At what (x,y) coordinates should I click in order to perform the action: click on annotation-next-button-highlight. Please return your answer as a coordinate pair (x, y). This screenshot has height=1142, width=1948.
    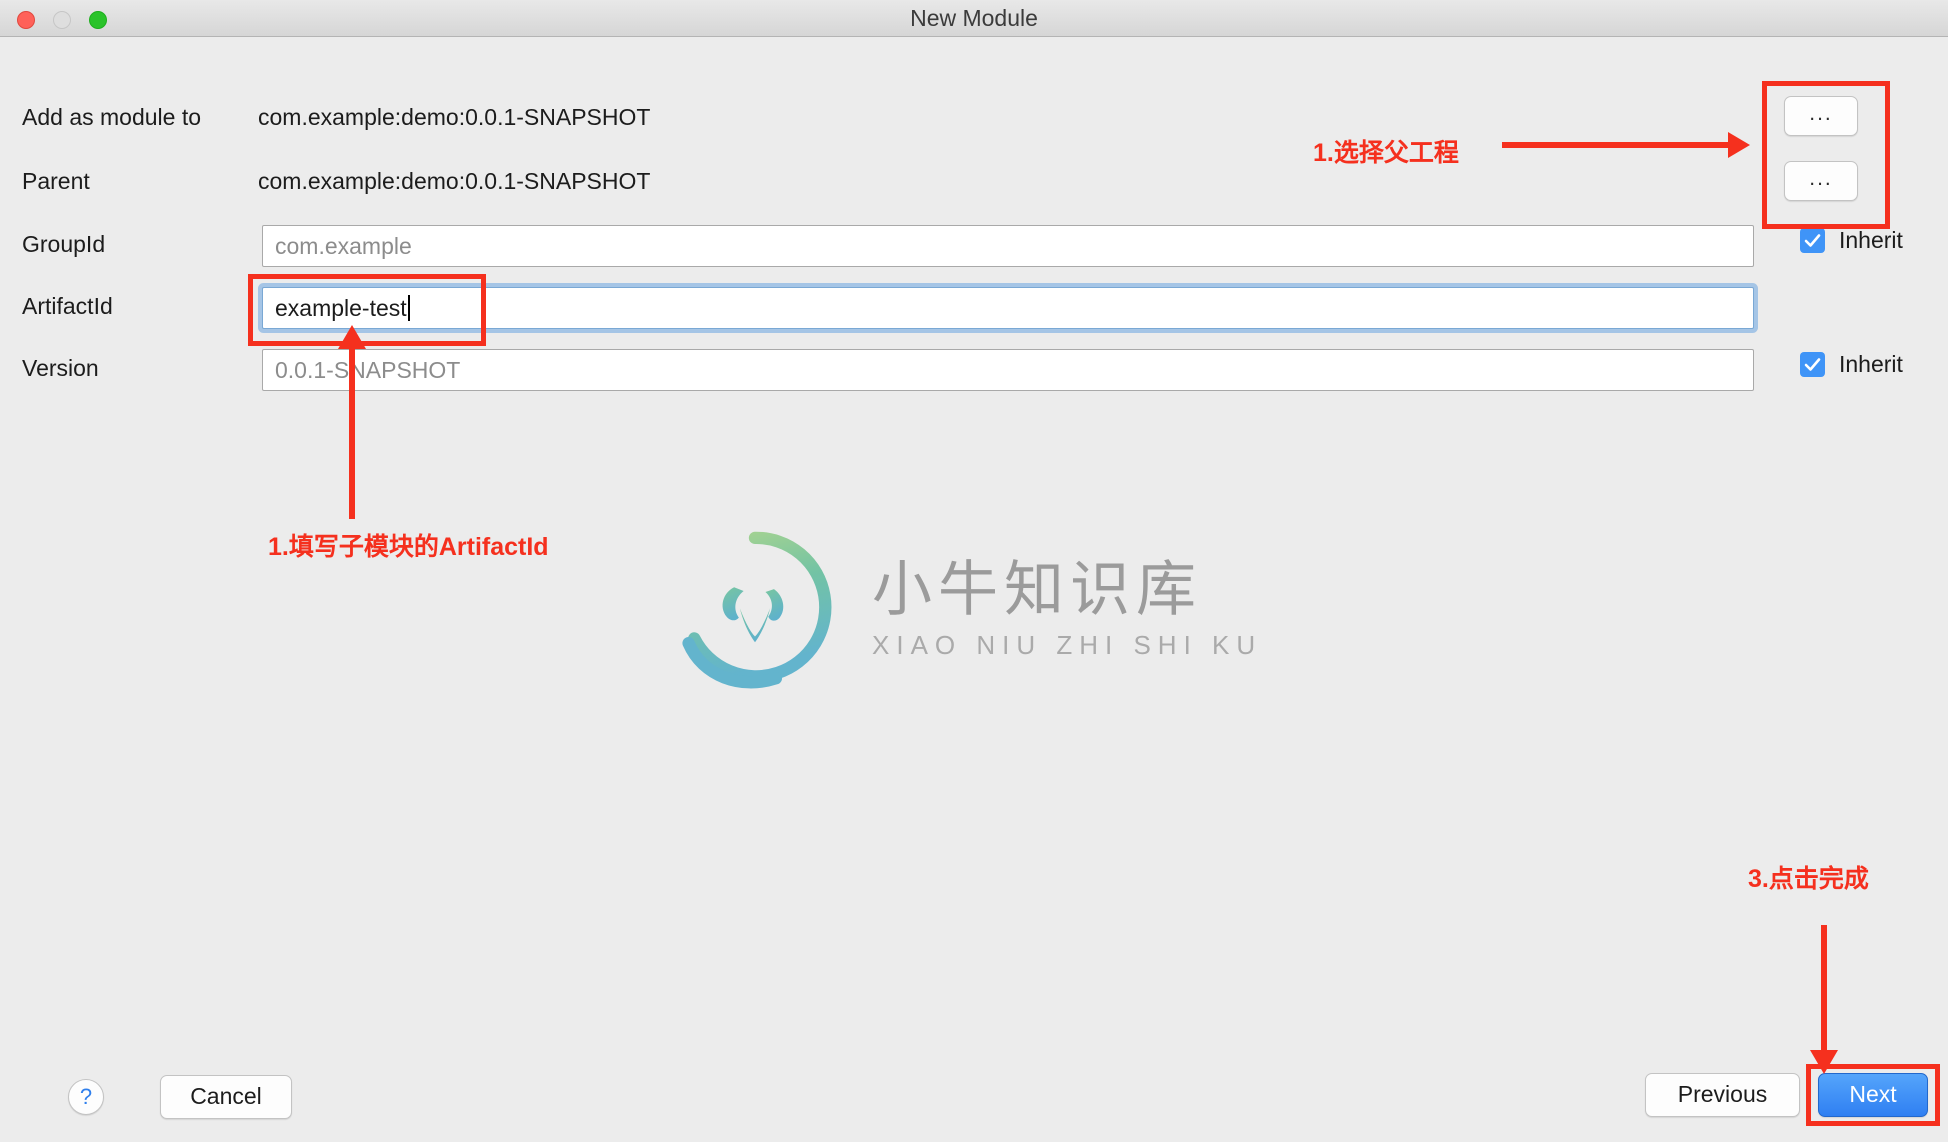
    Looking at the image, I should click on (1873, 1095).